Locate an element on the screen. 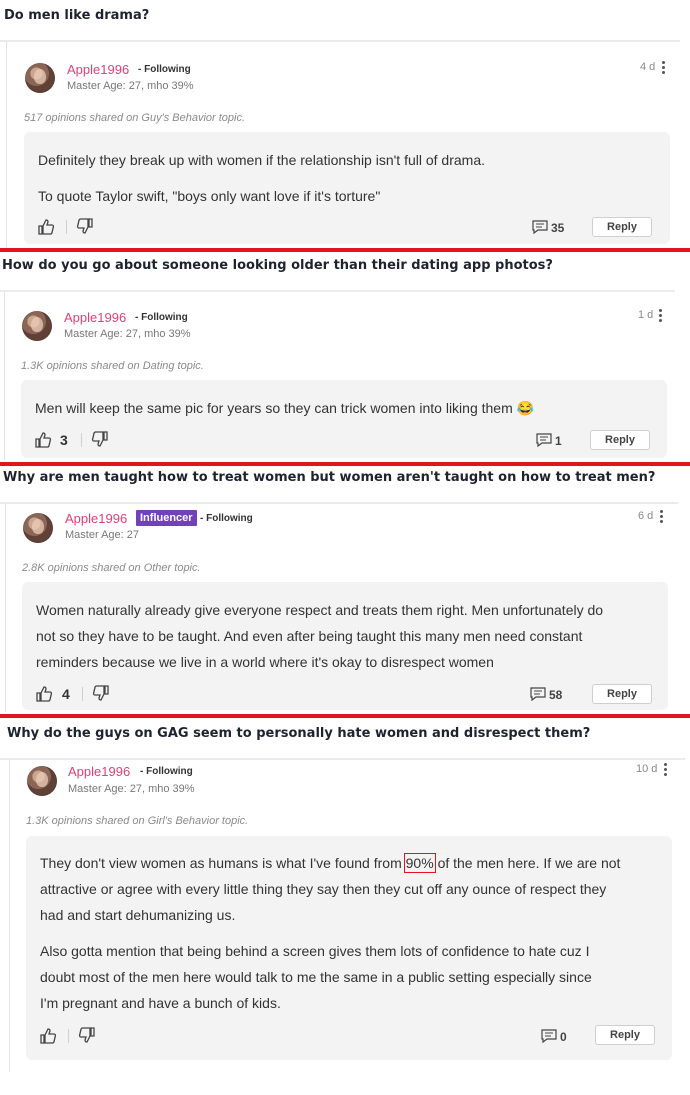 The image size is (690, 1095). answer-text-part: of the men here. If we are not is located at coordinates (529, 863).